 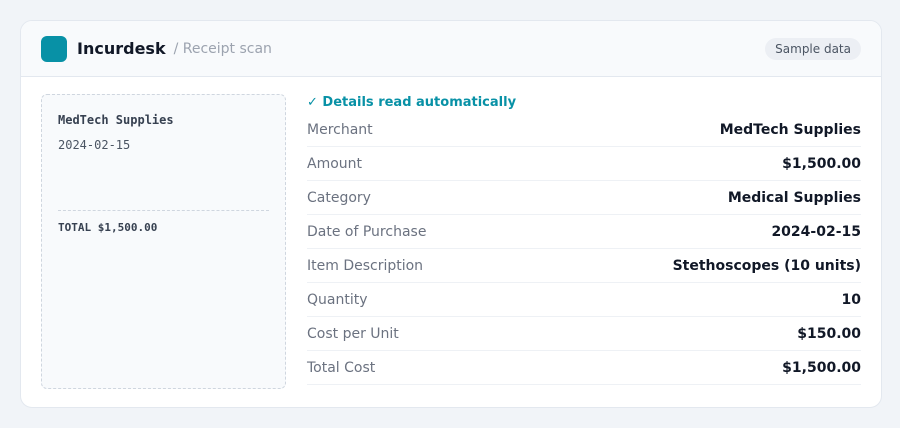 What do you see at coordinates (341, 367) in the screenshot?
I see `field-label: Total Cost` at bounding box center [341, 367].